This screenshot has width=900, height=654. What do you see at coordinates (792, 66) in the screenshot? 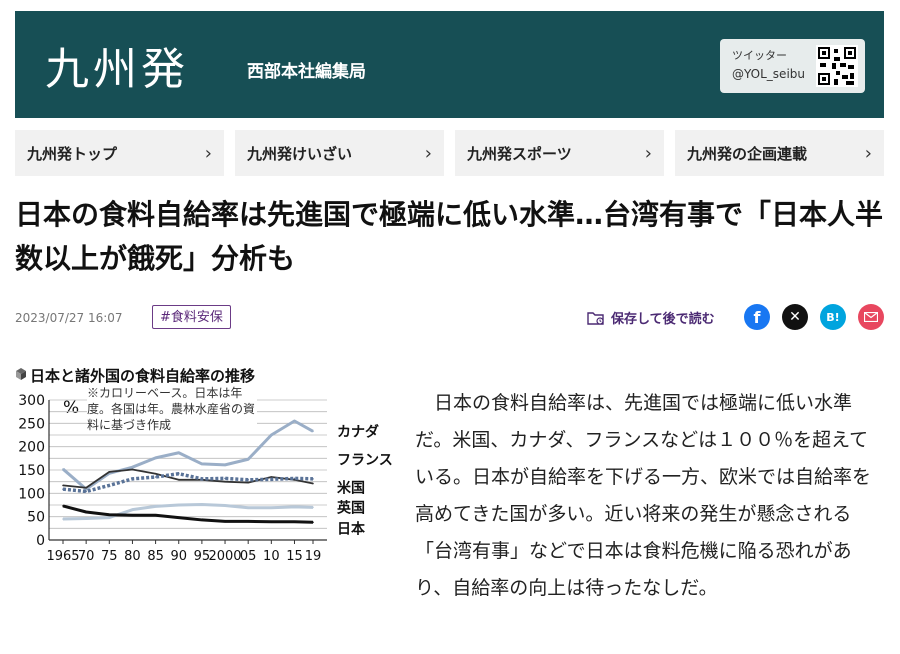
I see `twitter-box: ツイッター @YOL_seibu` at bounding box center [792, 66].